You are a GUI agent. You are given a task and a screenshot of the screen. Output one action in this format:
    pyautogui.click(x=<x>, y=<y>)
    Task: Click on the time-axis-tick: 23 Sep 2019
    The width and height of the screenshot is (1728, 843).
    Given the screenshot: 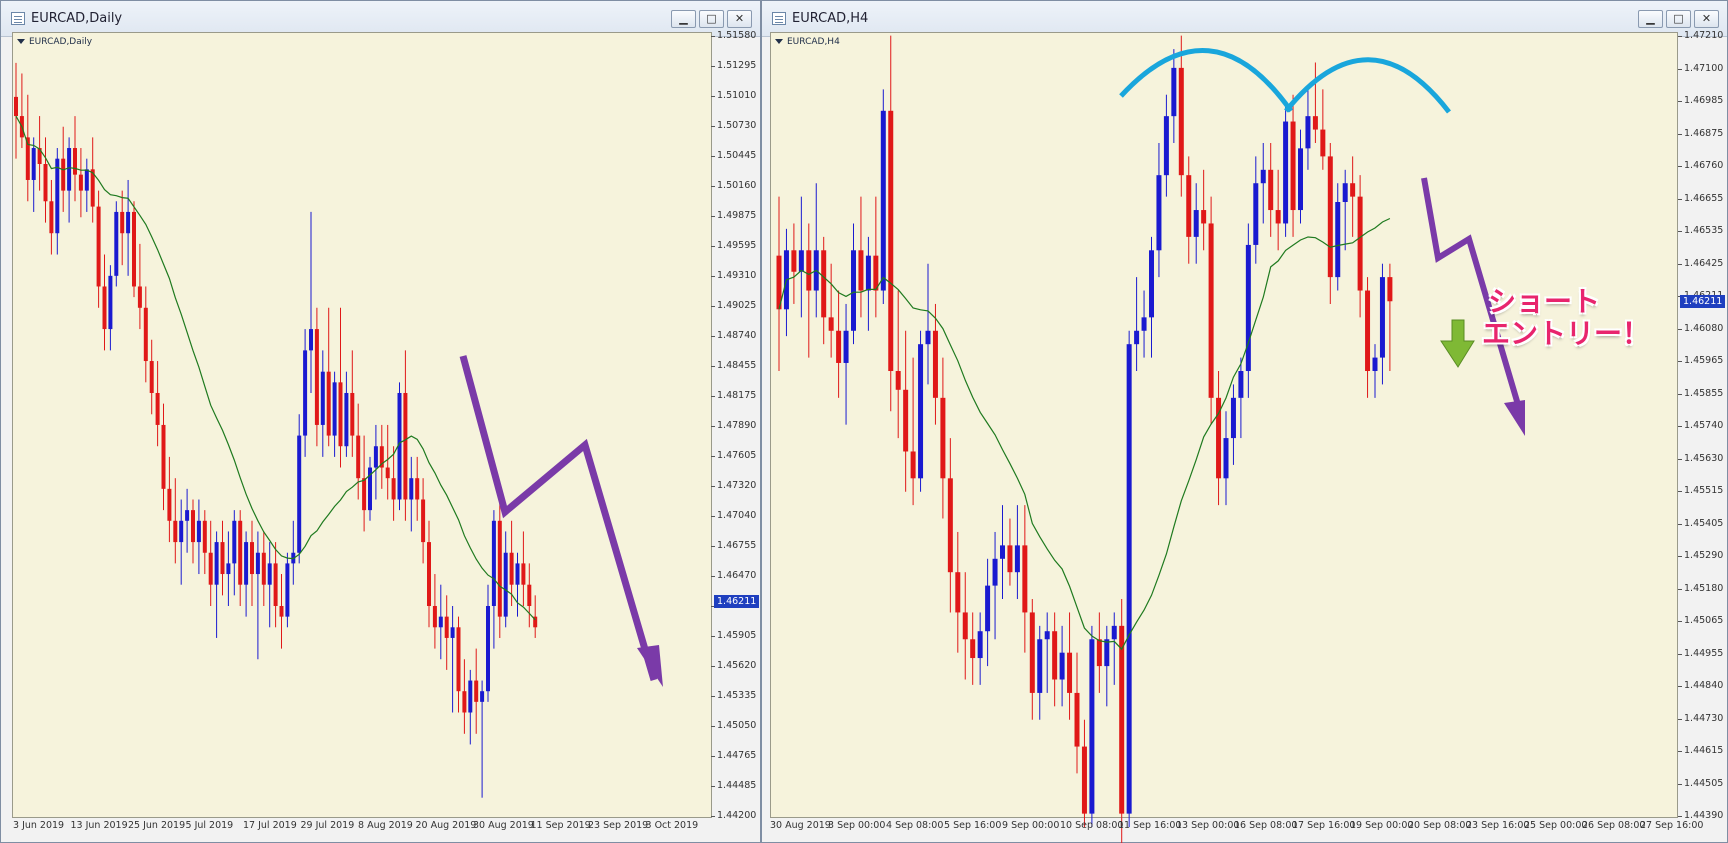 What is the action you would take?
    pyautogui.click(x=618, y=825)
    